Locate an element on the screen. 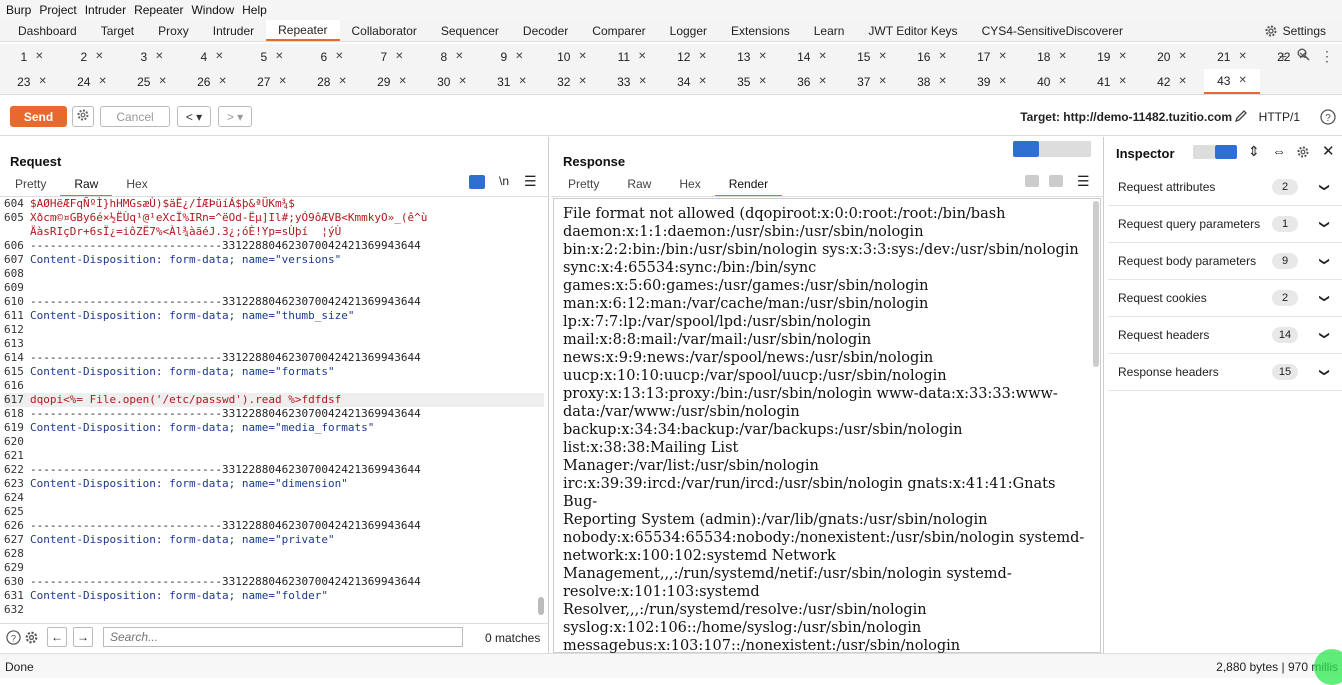 The width and height of the screenshot is (1342, 685). vertical-view-icon is located at coordinates (1052, 149).